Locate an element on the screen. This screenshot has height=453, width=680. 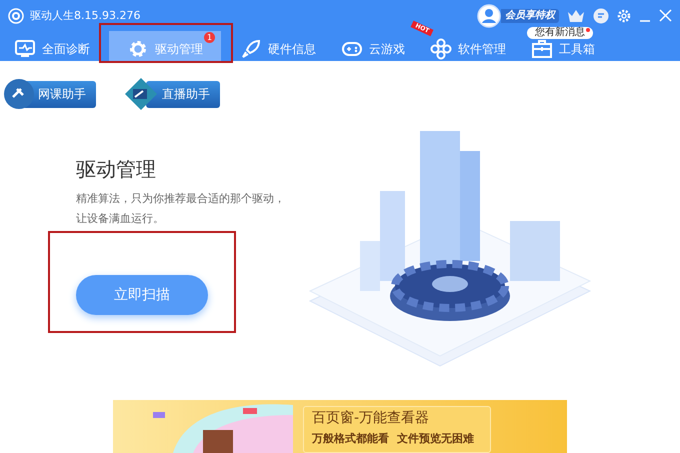
feature-description: 精准算法，只为你推荐最合适的那个驱动，让设备满血运行。 is located at coordinates (181, 209).